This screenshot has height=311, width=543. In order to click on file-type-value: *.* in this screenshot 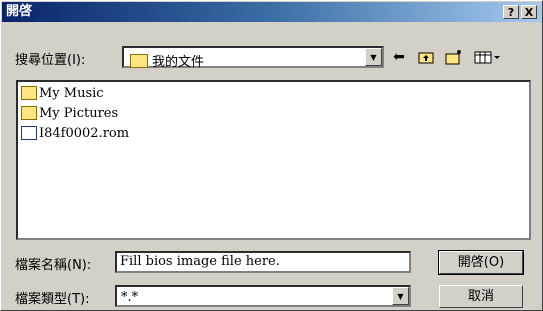, I will do `click(130, 297)`.